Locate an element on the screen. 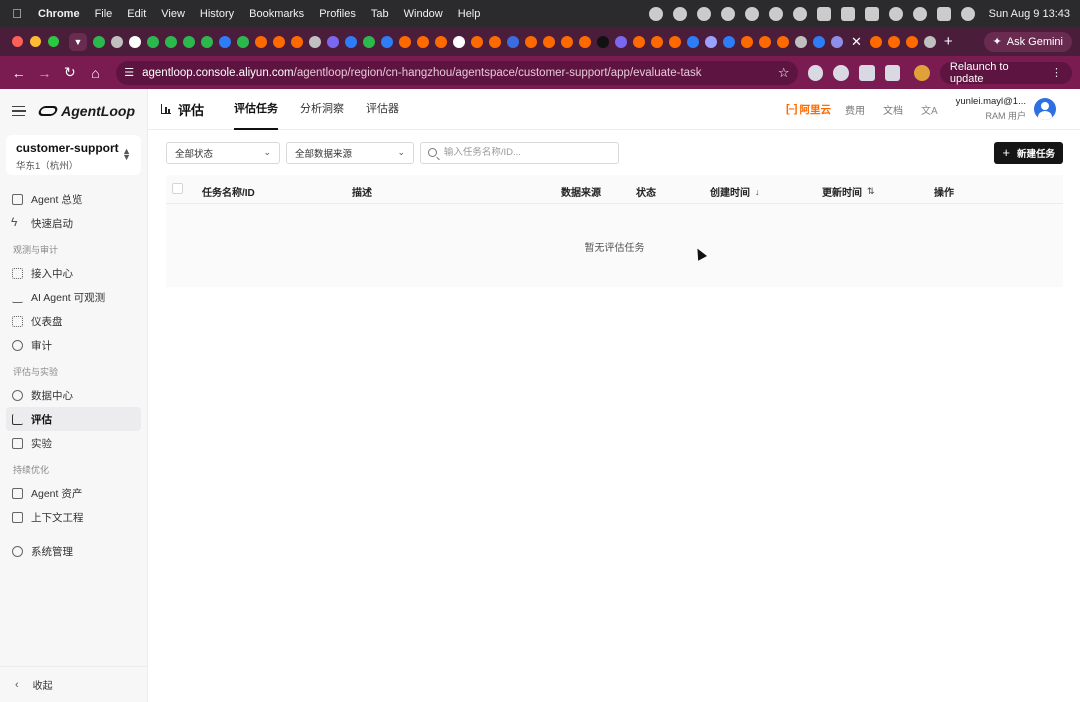 This screenshot has height=702, width=1080. battery-icon is located at coordinates (871, 13).